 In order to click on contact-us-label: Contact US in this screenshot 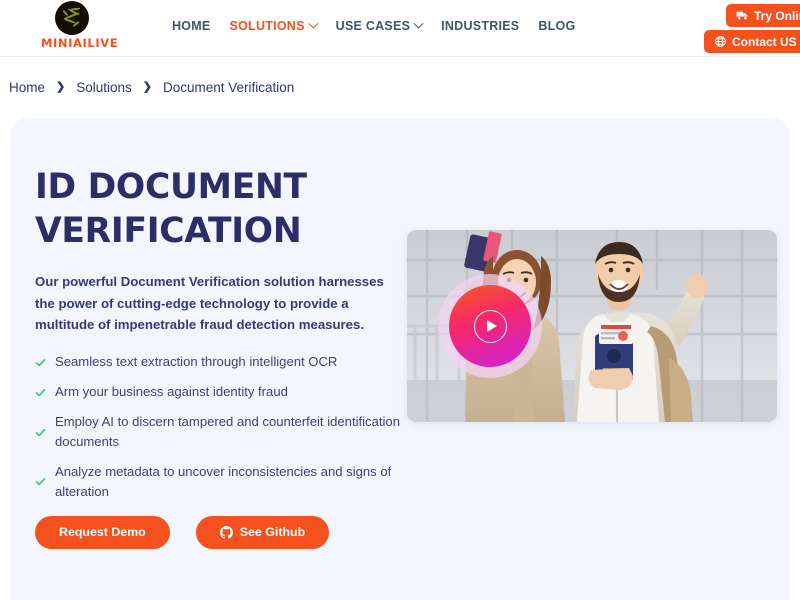, I will do `click(764, 41)`.